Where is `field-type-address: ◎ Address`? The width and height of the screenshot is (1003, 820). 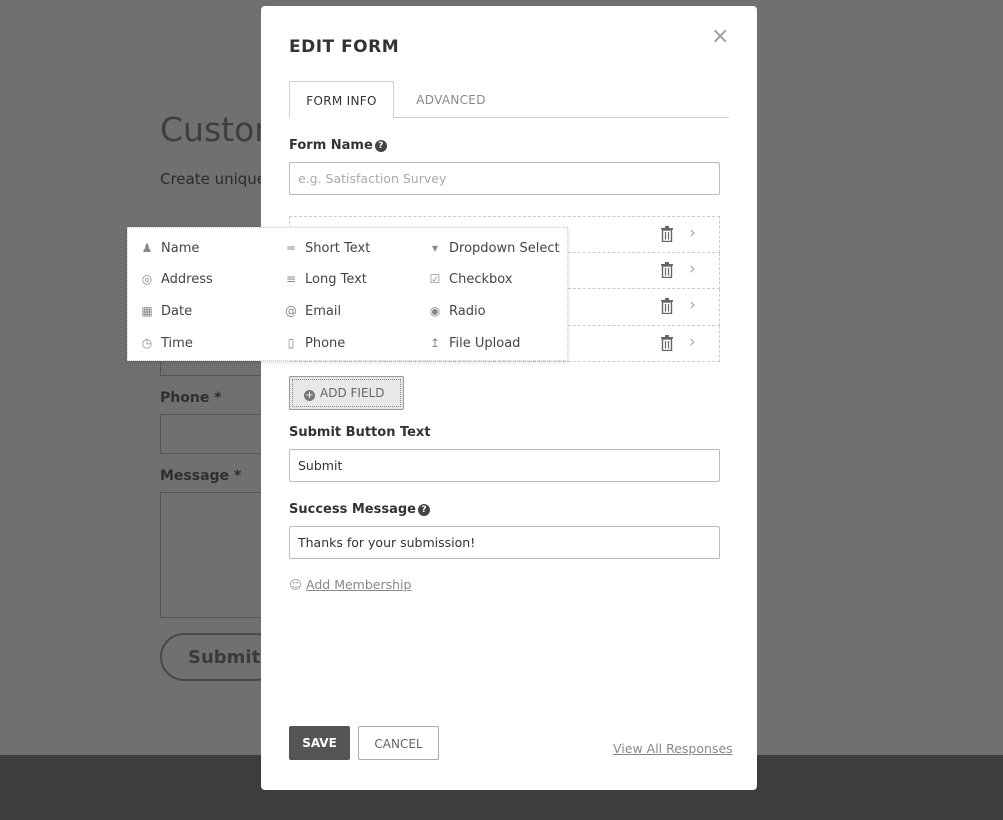 field-type-address: ◎ Address is located at coordinates (176, 279).